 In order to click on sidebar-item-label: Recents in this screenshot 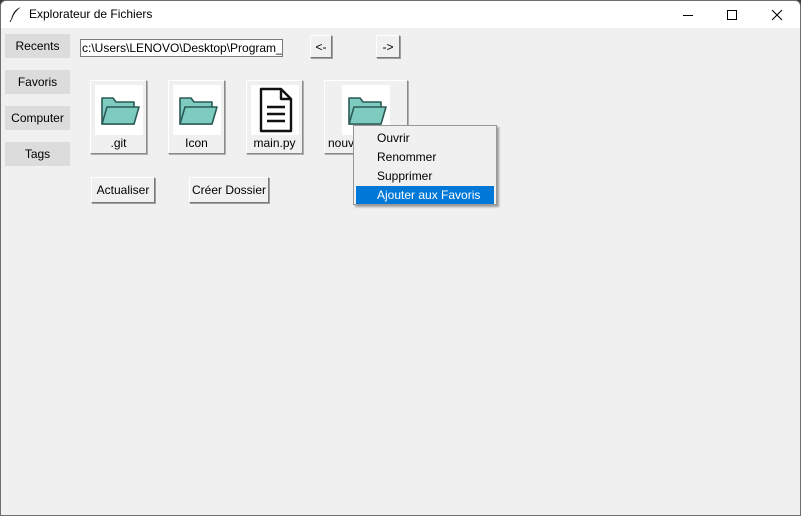, I will do `click(37, 46)`.